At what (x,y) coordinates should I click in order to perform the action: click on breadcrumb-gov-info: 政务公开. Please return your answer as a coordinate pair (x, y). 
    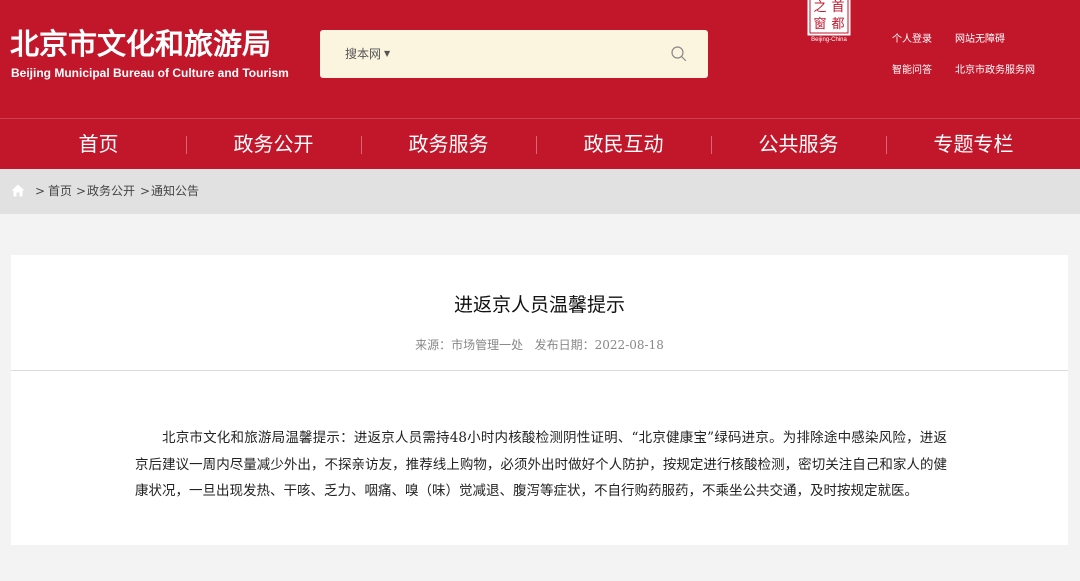
    Looking at the image, I should click on (111, 191).